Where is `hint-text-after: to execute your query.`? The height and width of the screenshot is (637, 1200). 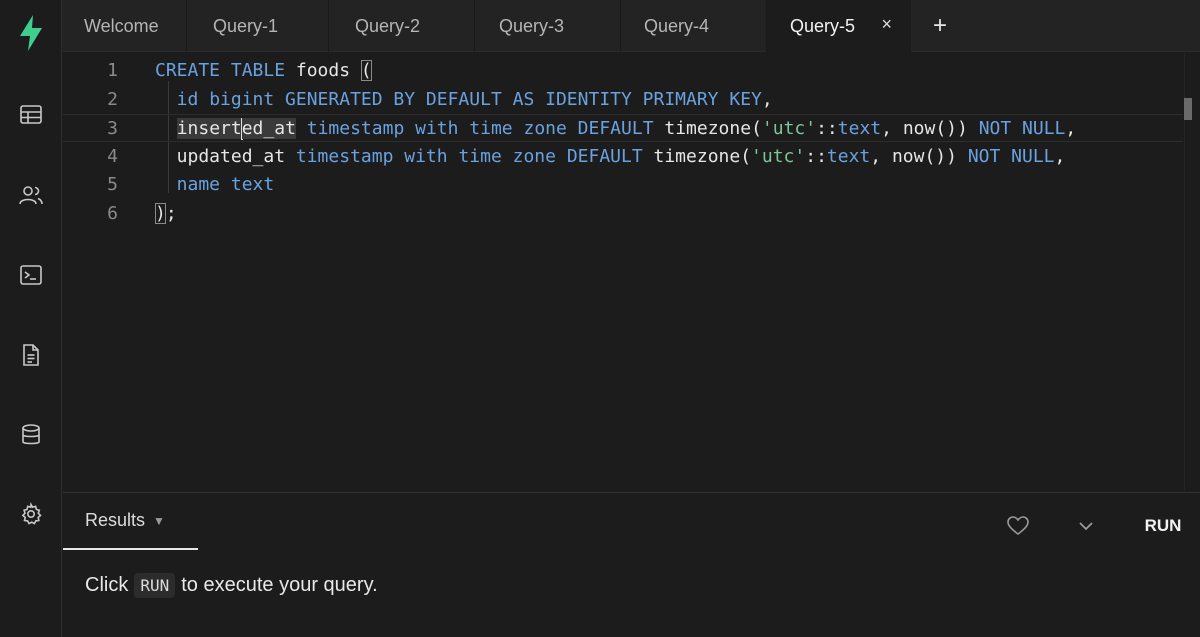
hint-text-after: to execute your query. is located at coordinates (279, 585).